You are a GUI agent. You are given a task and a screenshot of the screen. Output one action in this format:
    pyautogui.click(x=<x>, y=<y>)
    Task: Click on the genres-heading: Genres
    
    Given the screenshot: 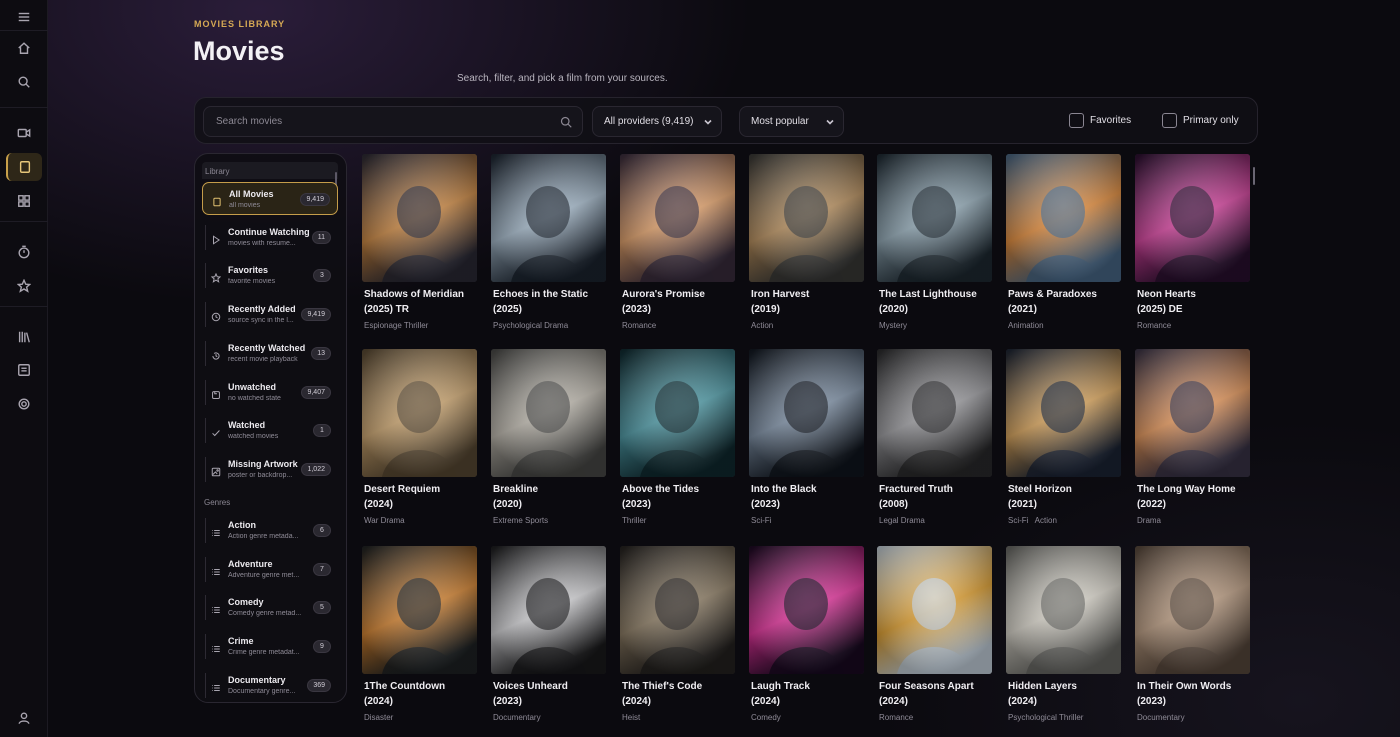 What is the action you would take?
    pyautogui.click(x=217, y=502)
    